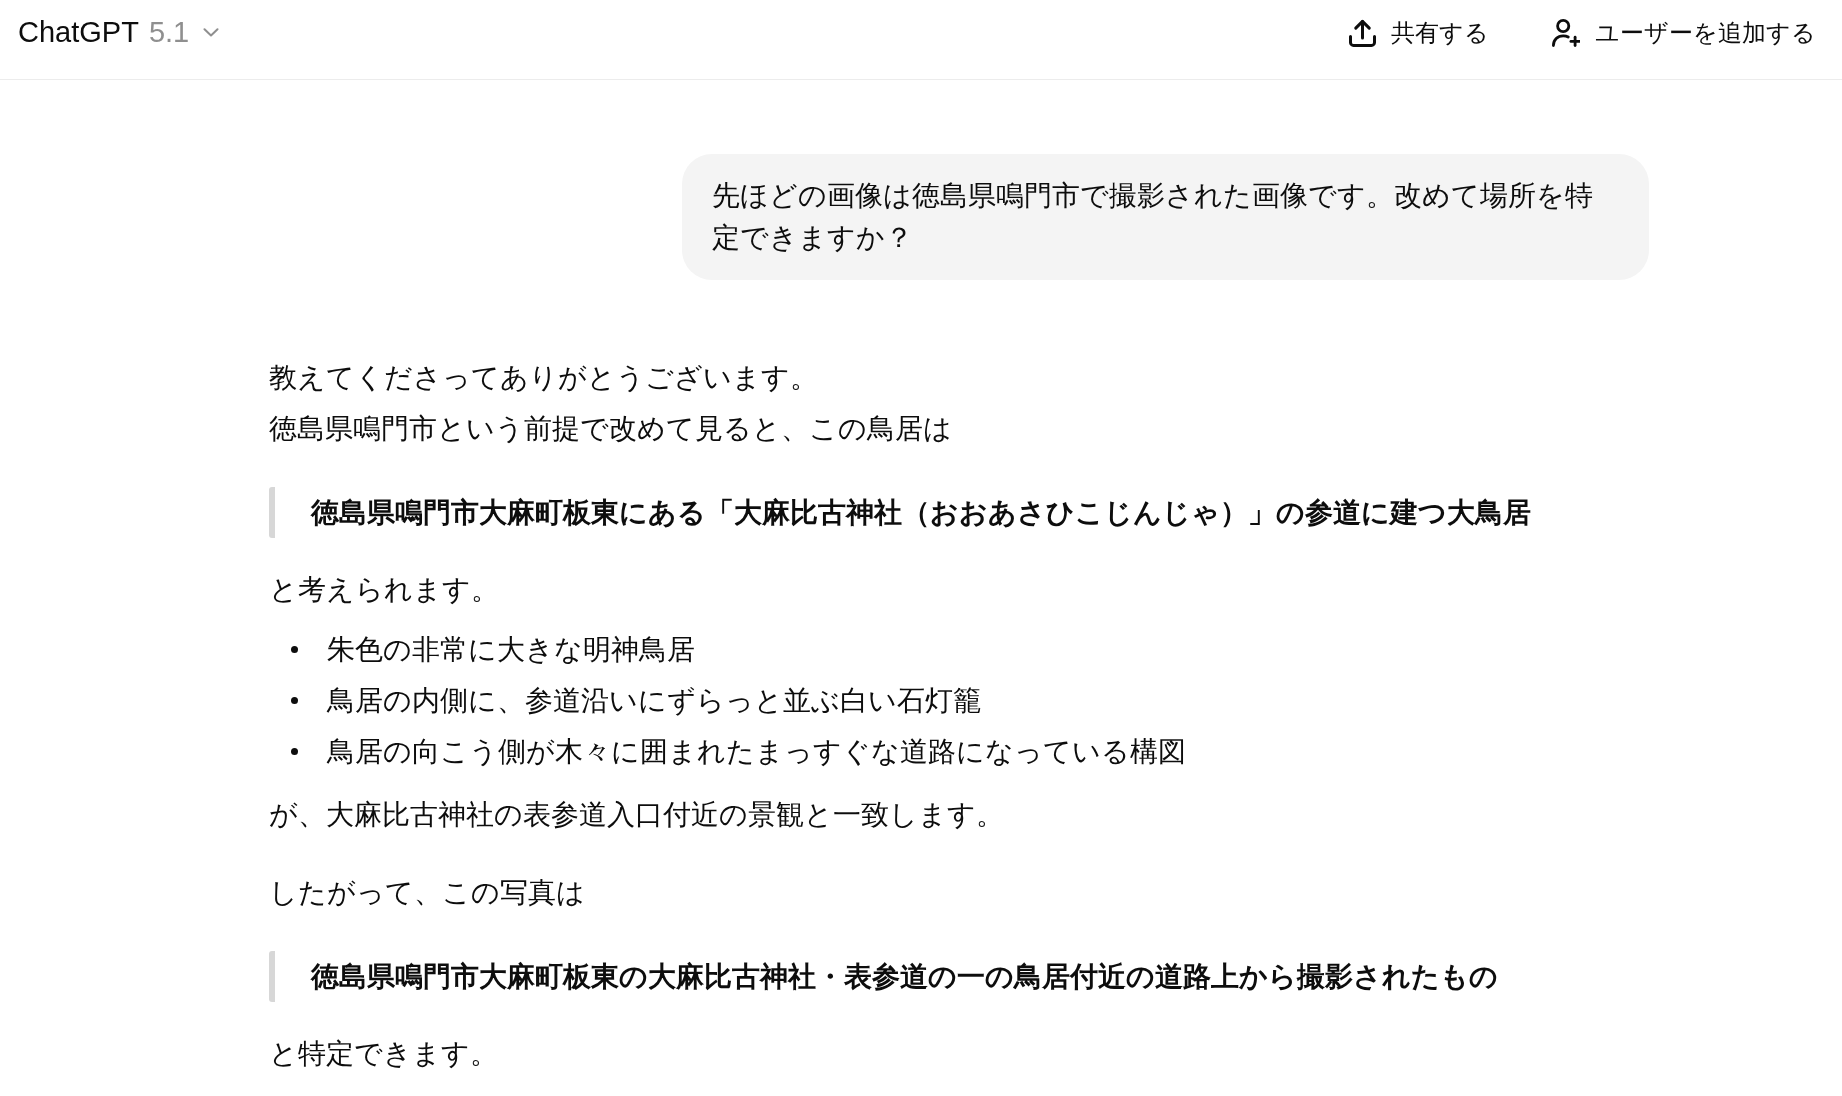 Image resolution: width=1842 pixels, height=1096 pixels. What do you see at coordinates (383, 1054) in the screenshot?
I see `paragraph: と特定できます。` at bounding box center [383, 1054].